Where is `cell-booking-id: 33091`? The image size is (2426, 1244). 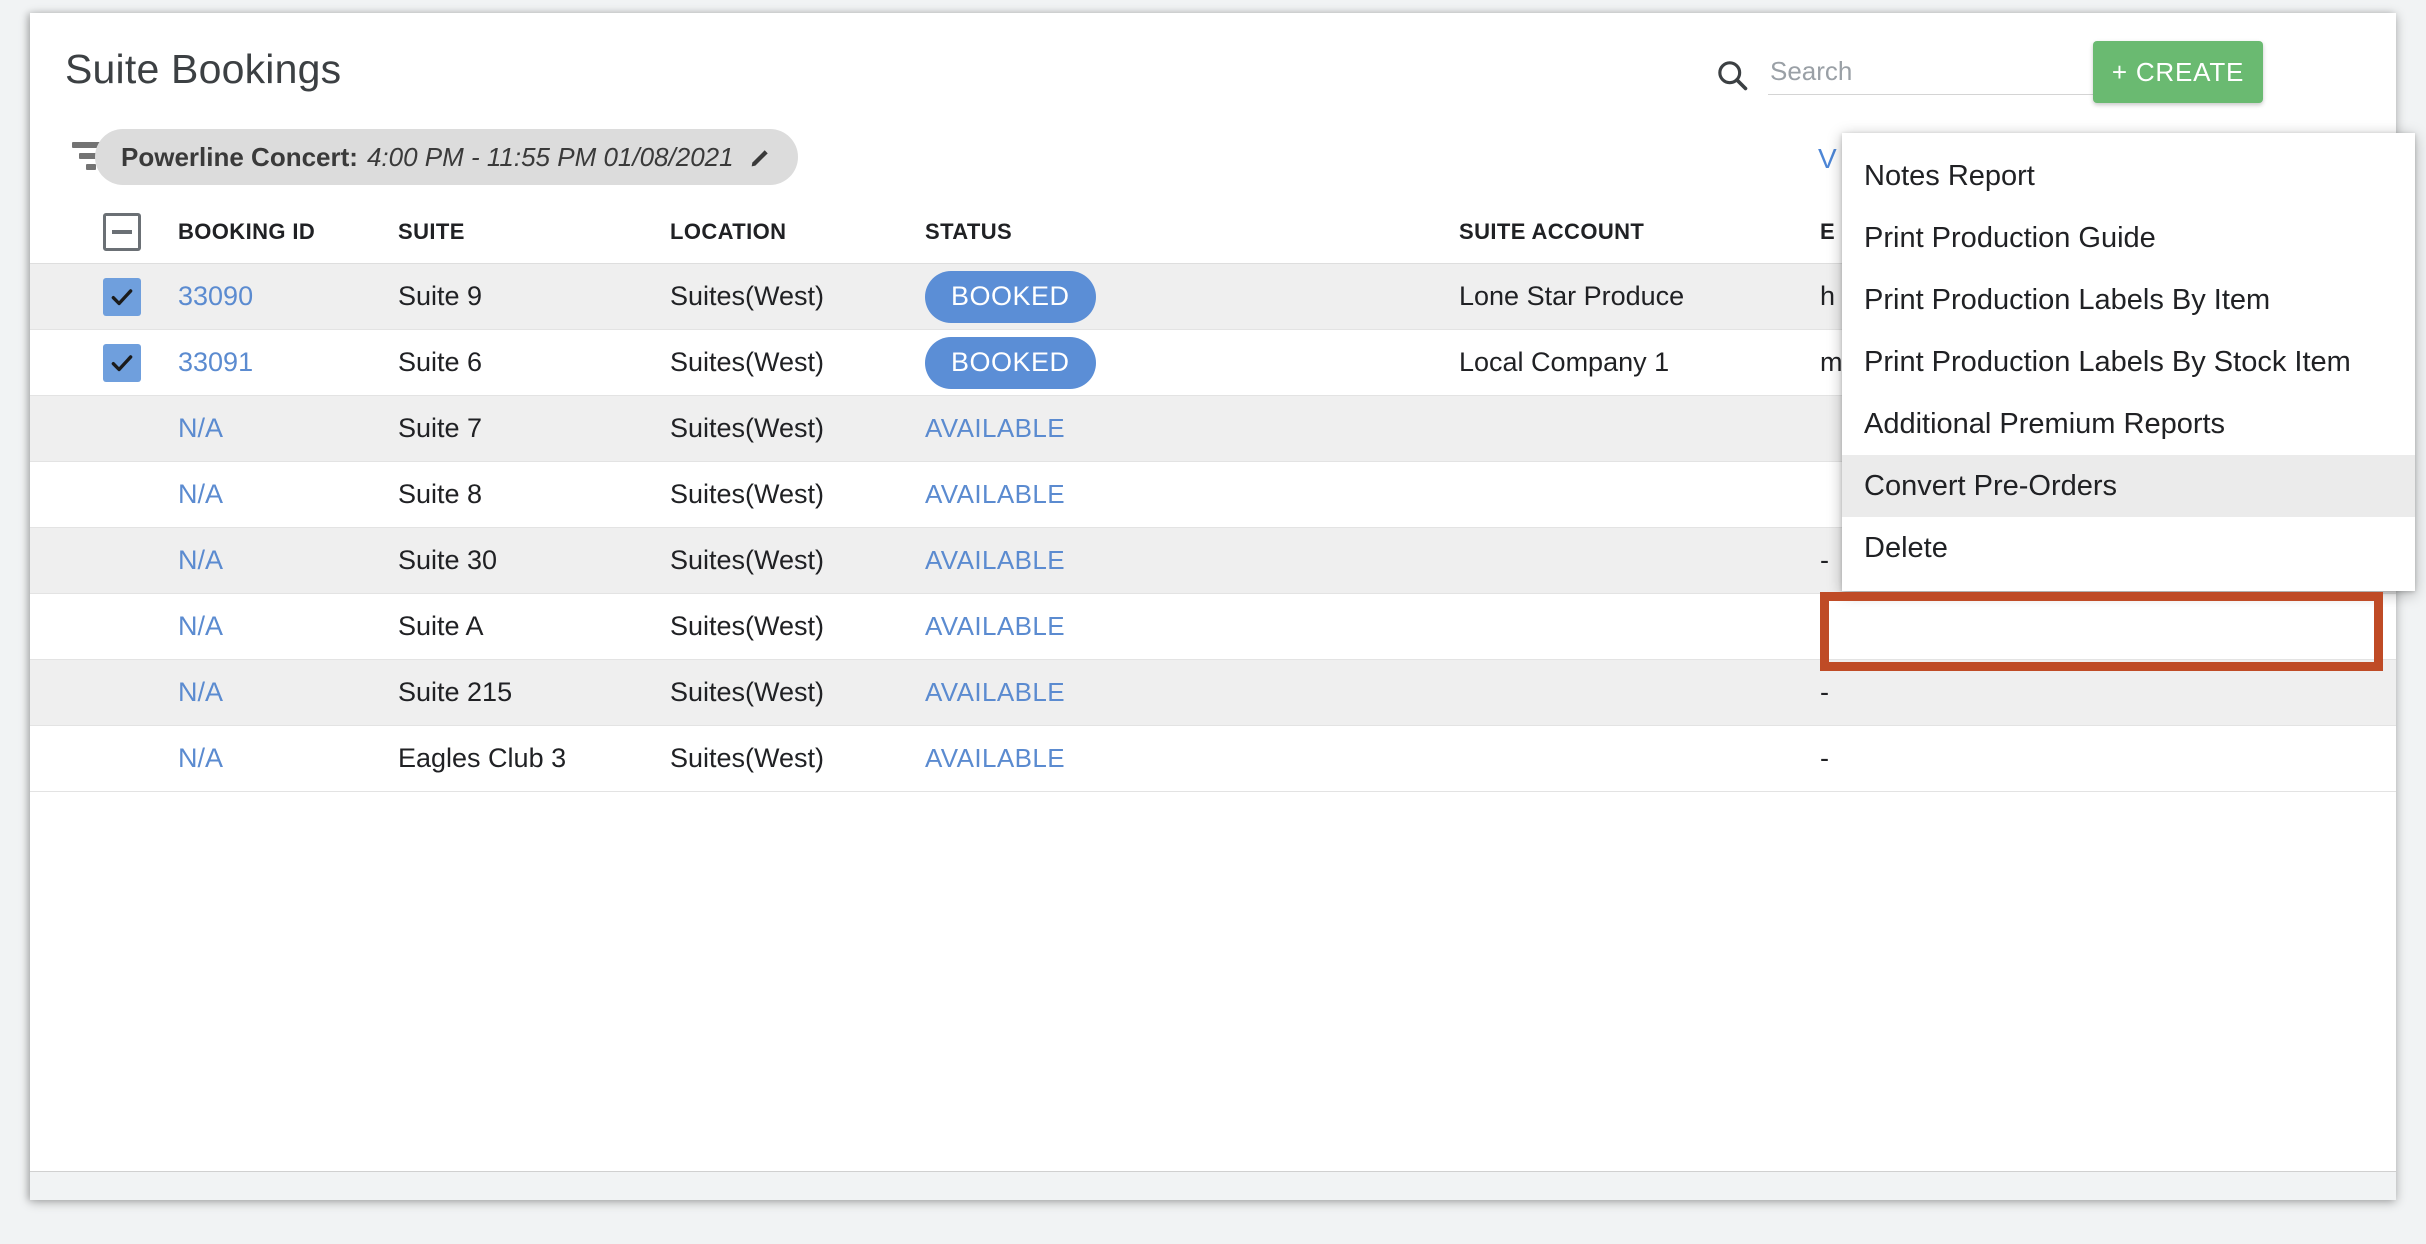
cell-booking-id: 33091 is located at coordinates (253, 362).